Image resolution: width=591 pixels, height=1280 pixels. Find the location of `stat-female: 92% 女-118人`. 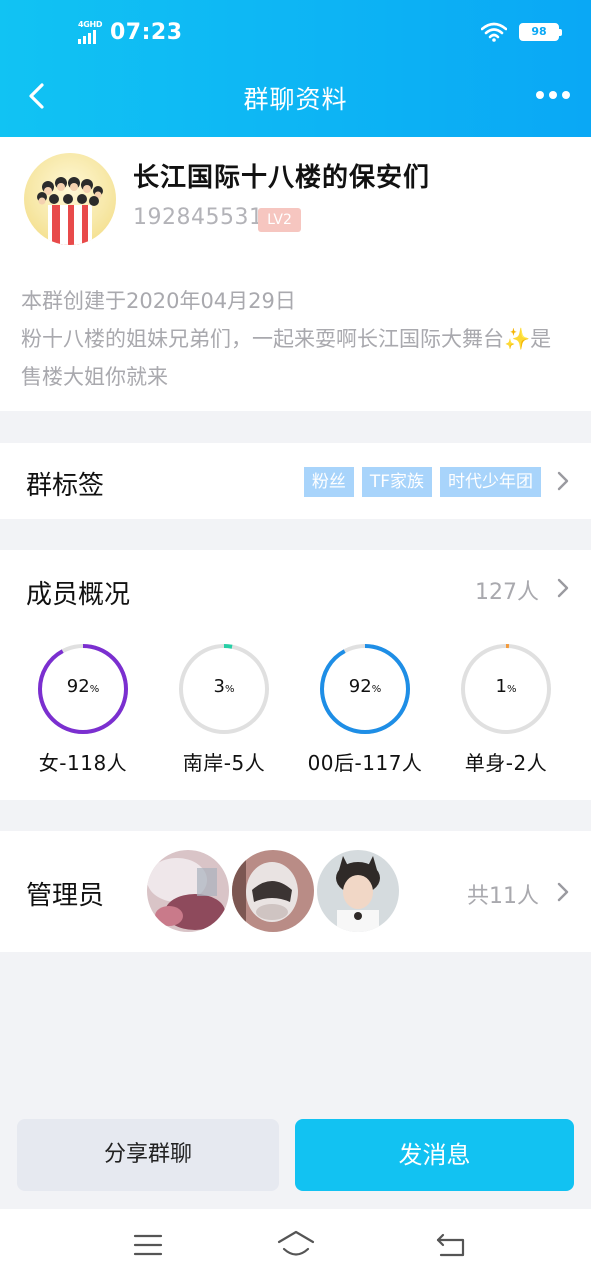

stat-female: 92% 女-118人 is located at coordinates (83, 709).